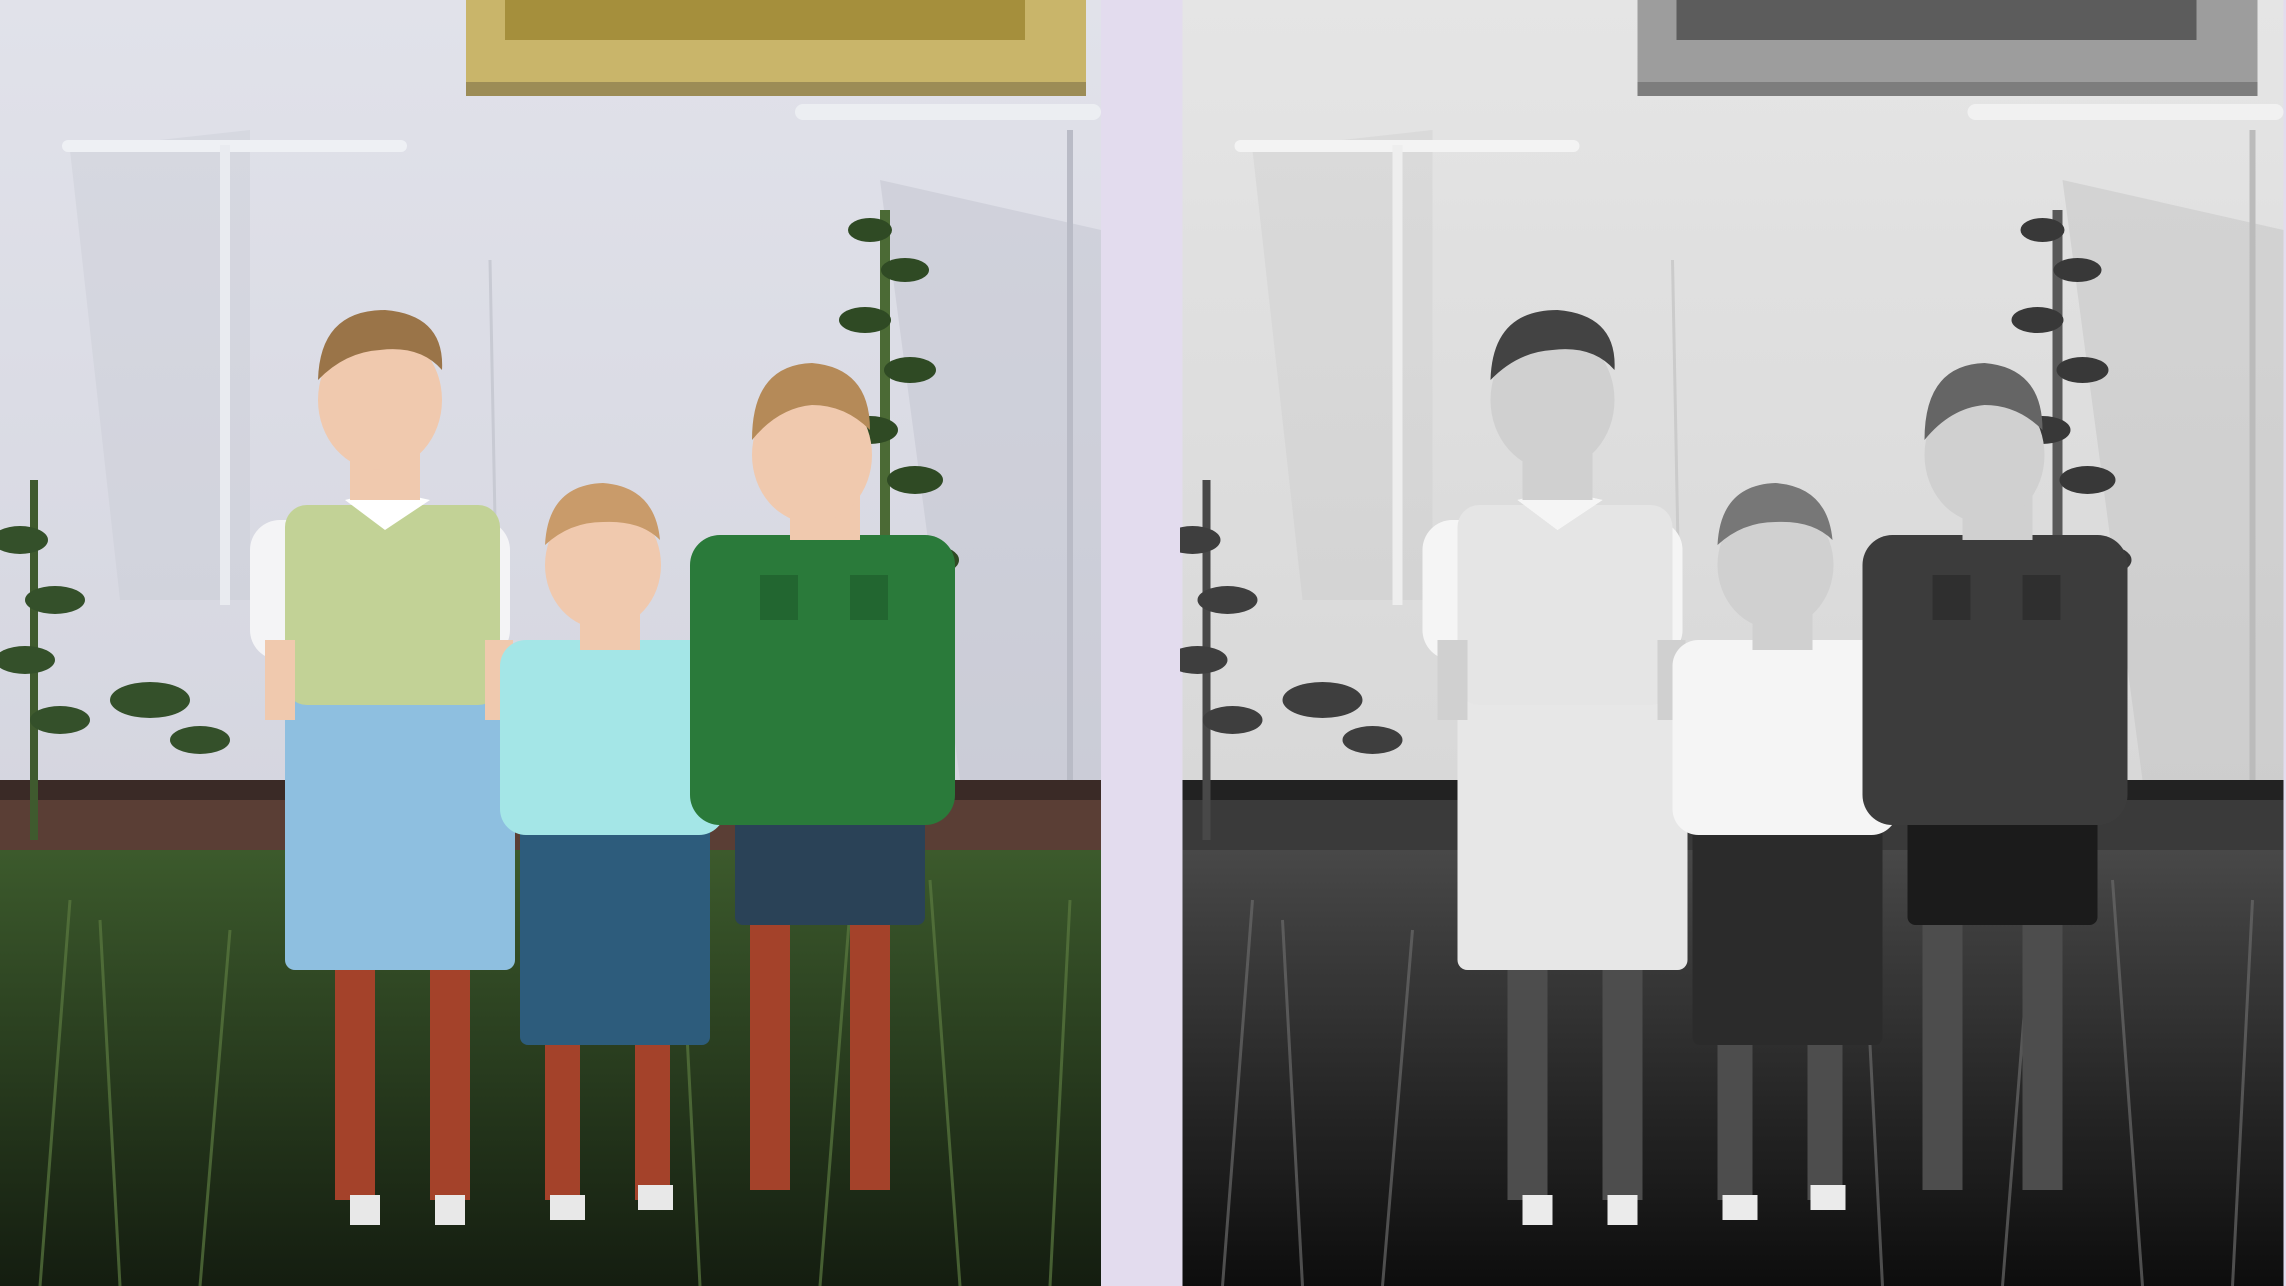 This screenshot has width=2286, height=1286. I want to click on panel-divider, so click(1140, 643).